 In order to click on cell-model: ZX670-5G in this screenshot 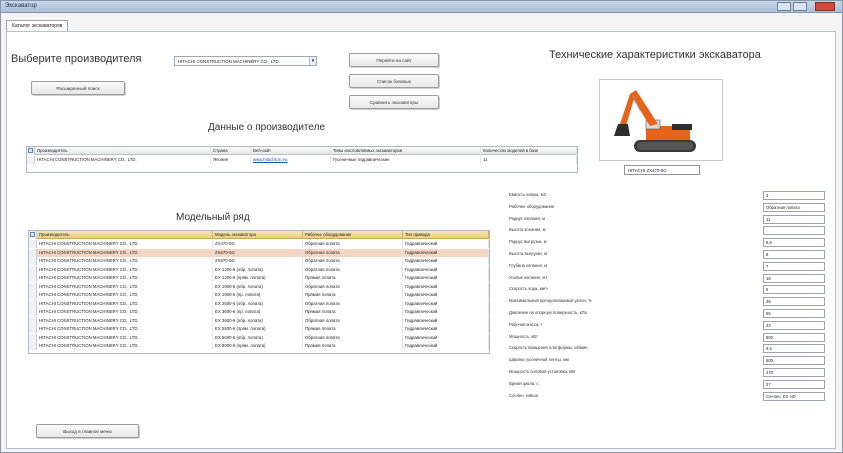, I will do `click(258, 252)`.